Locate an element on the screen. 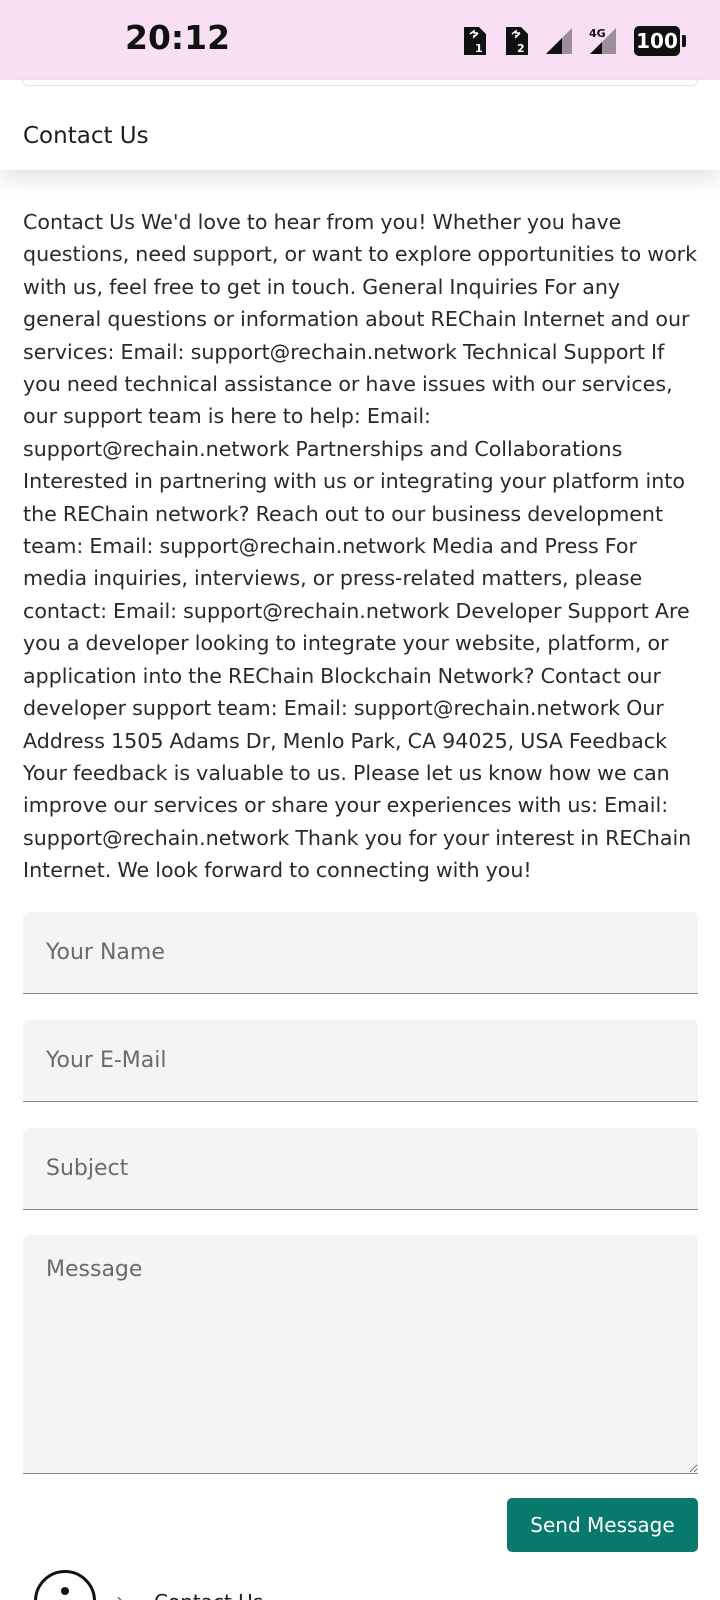 The width and height of the screenshot is (720, 1600). breadcrumb: › Contact Us is located at coordinates (374, 1585).